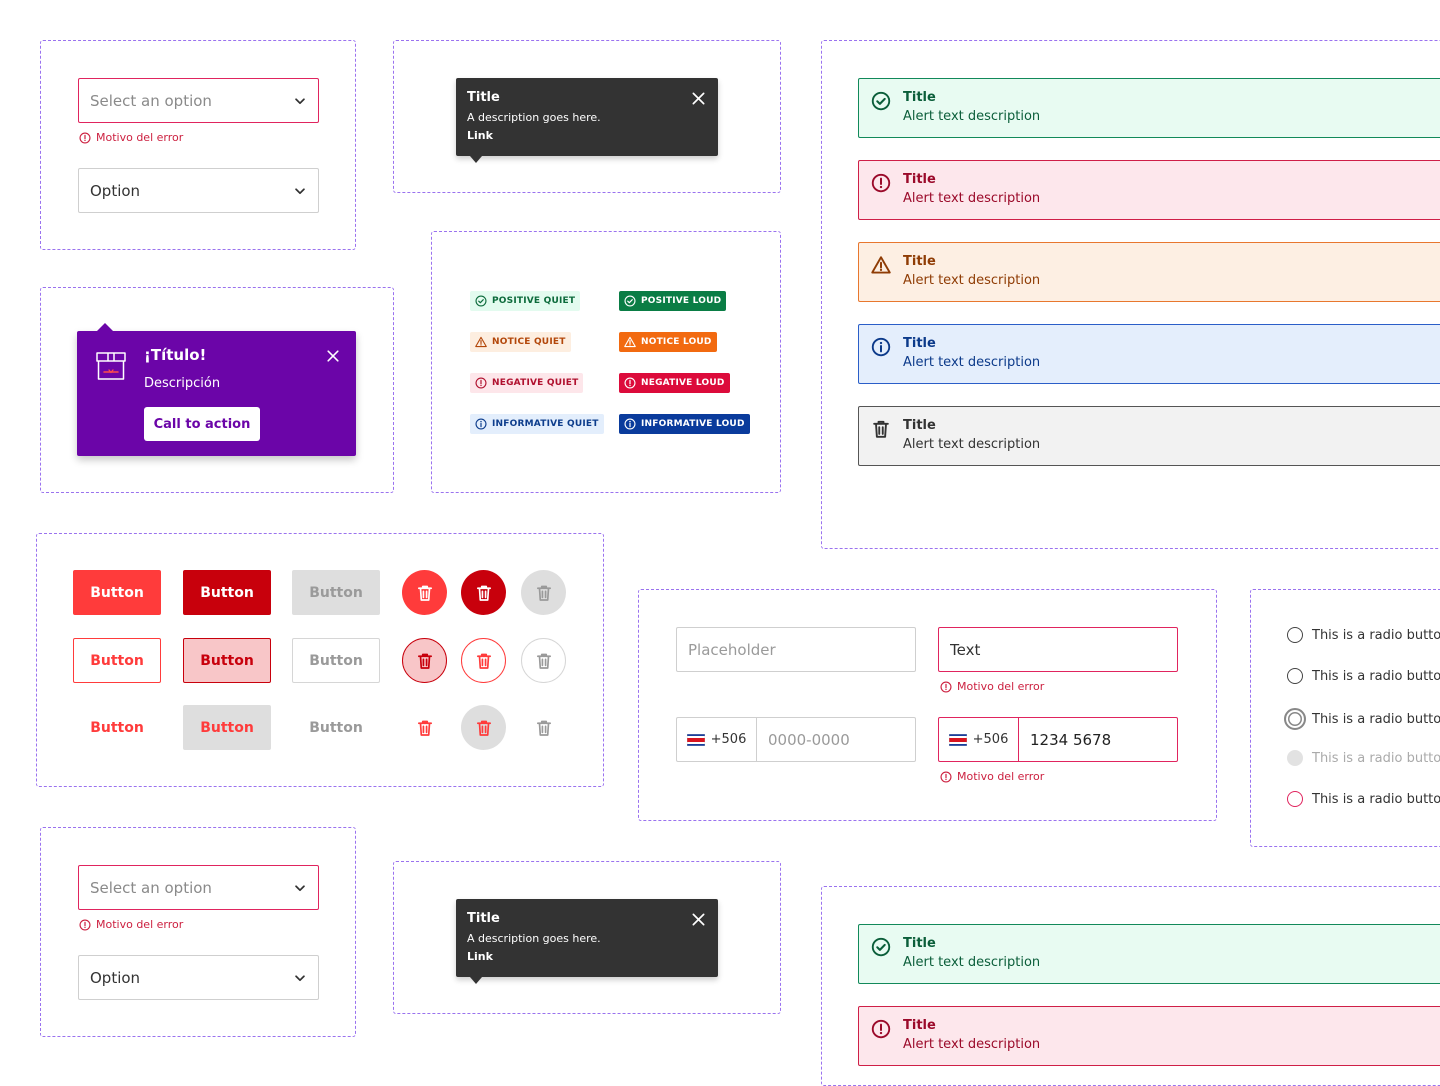 The image size is (1440, 1086). What do you see at coordinates (587, 937) in the screenshot?
I see `tooltip-frame-bottom: Title A description goes here. Link` at bounding box center [587, 937].